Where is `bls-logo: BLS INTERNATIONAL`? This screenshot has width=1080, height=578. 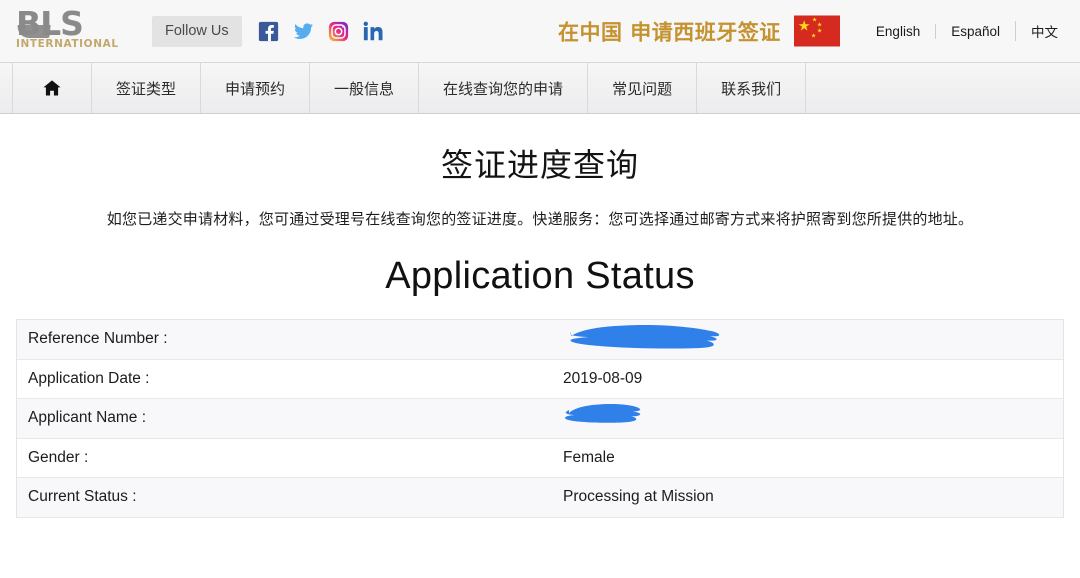
bls-logo: BLS INTERNATIONAL is located at coordinates (70, 30).